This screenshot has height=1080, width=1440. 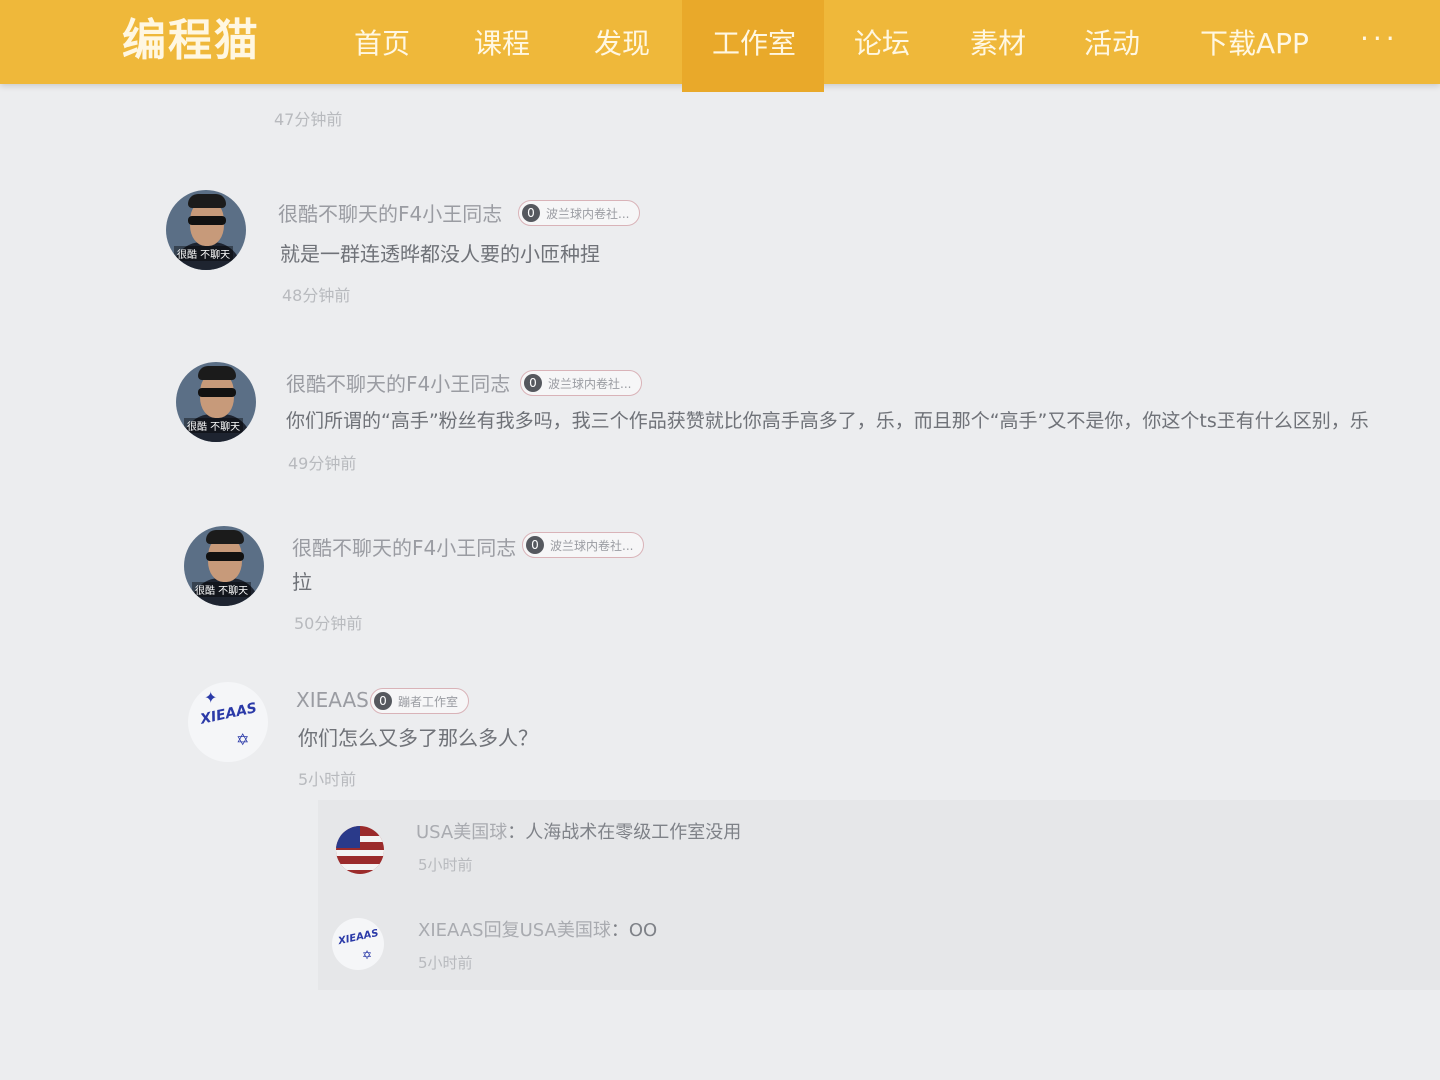 I want to click on star-icon: ✦, so click(x=211, y=697).